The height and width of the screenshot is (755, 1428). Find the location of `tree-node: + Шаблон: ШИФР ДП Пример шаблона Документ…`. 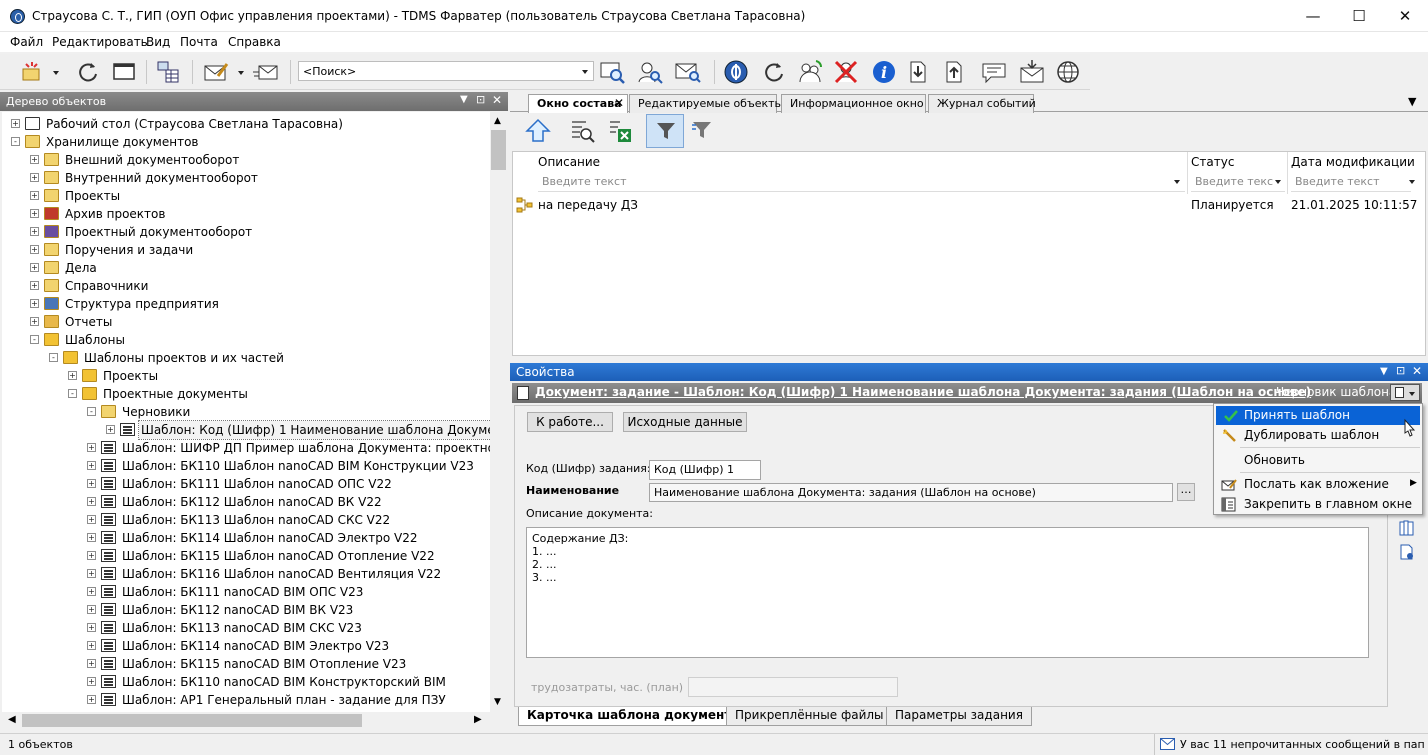

tree-node: + Шаблон: ШИФР ДП Пример шаблона Документ… is located at coordinates (246, 448).